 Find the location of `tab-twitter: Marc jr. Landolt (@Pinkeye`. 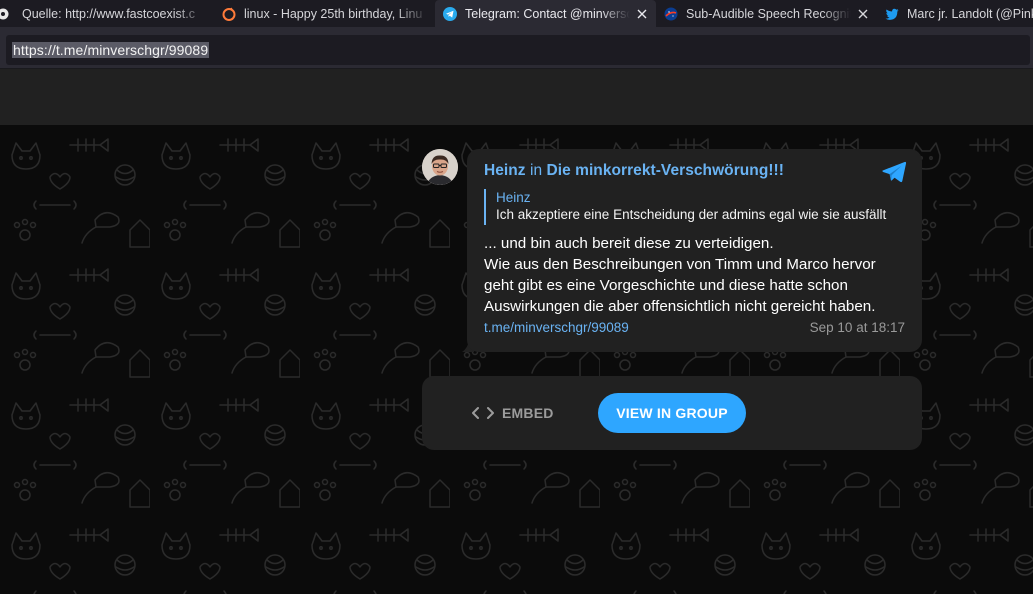

tab-twitter: Marc jr. Landolt (@Pinkeye is located at coordinates (955, 13).